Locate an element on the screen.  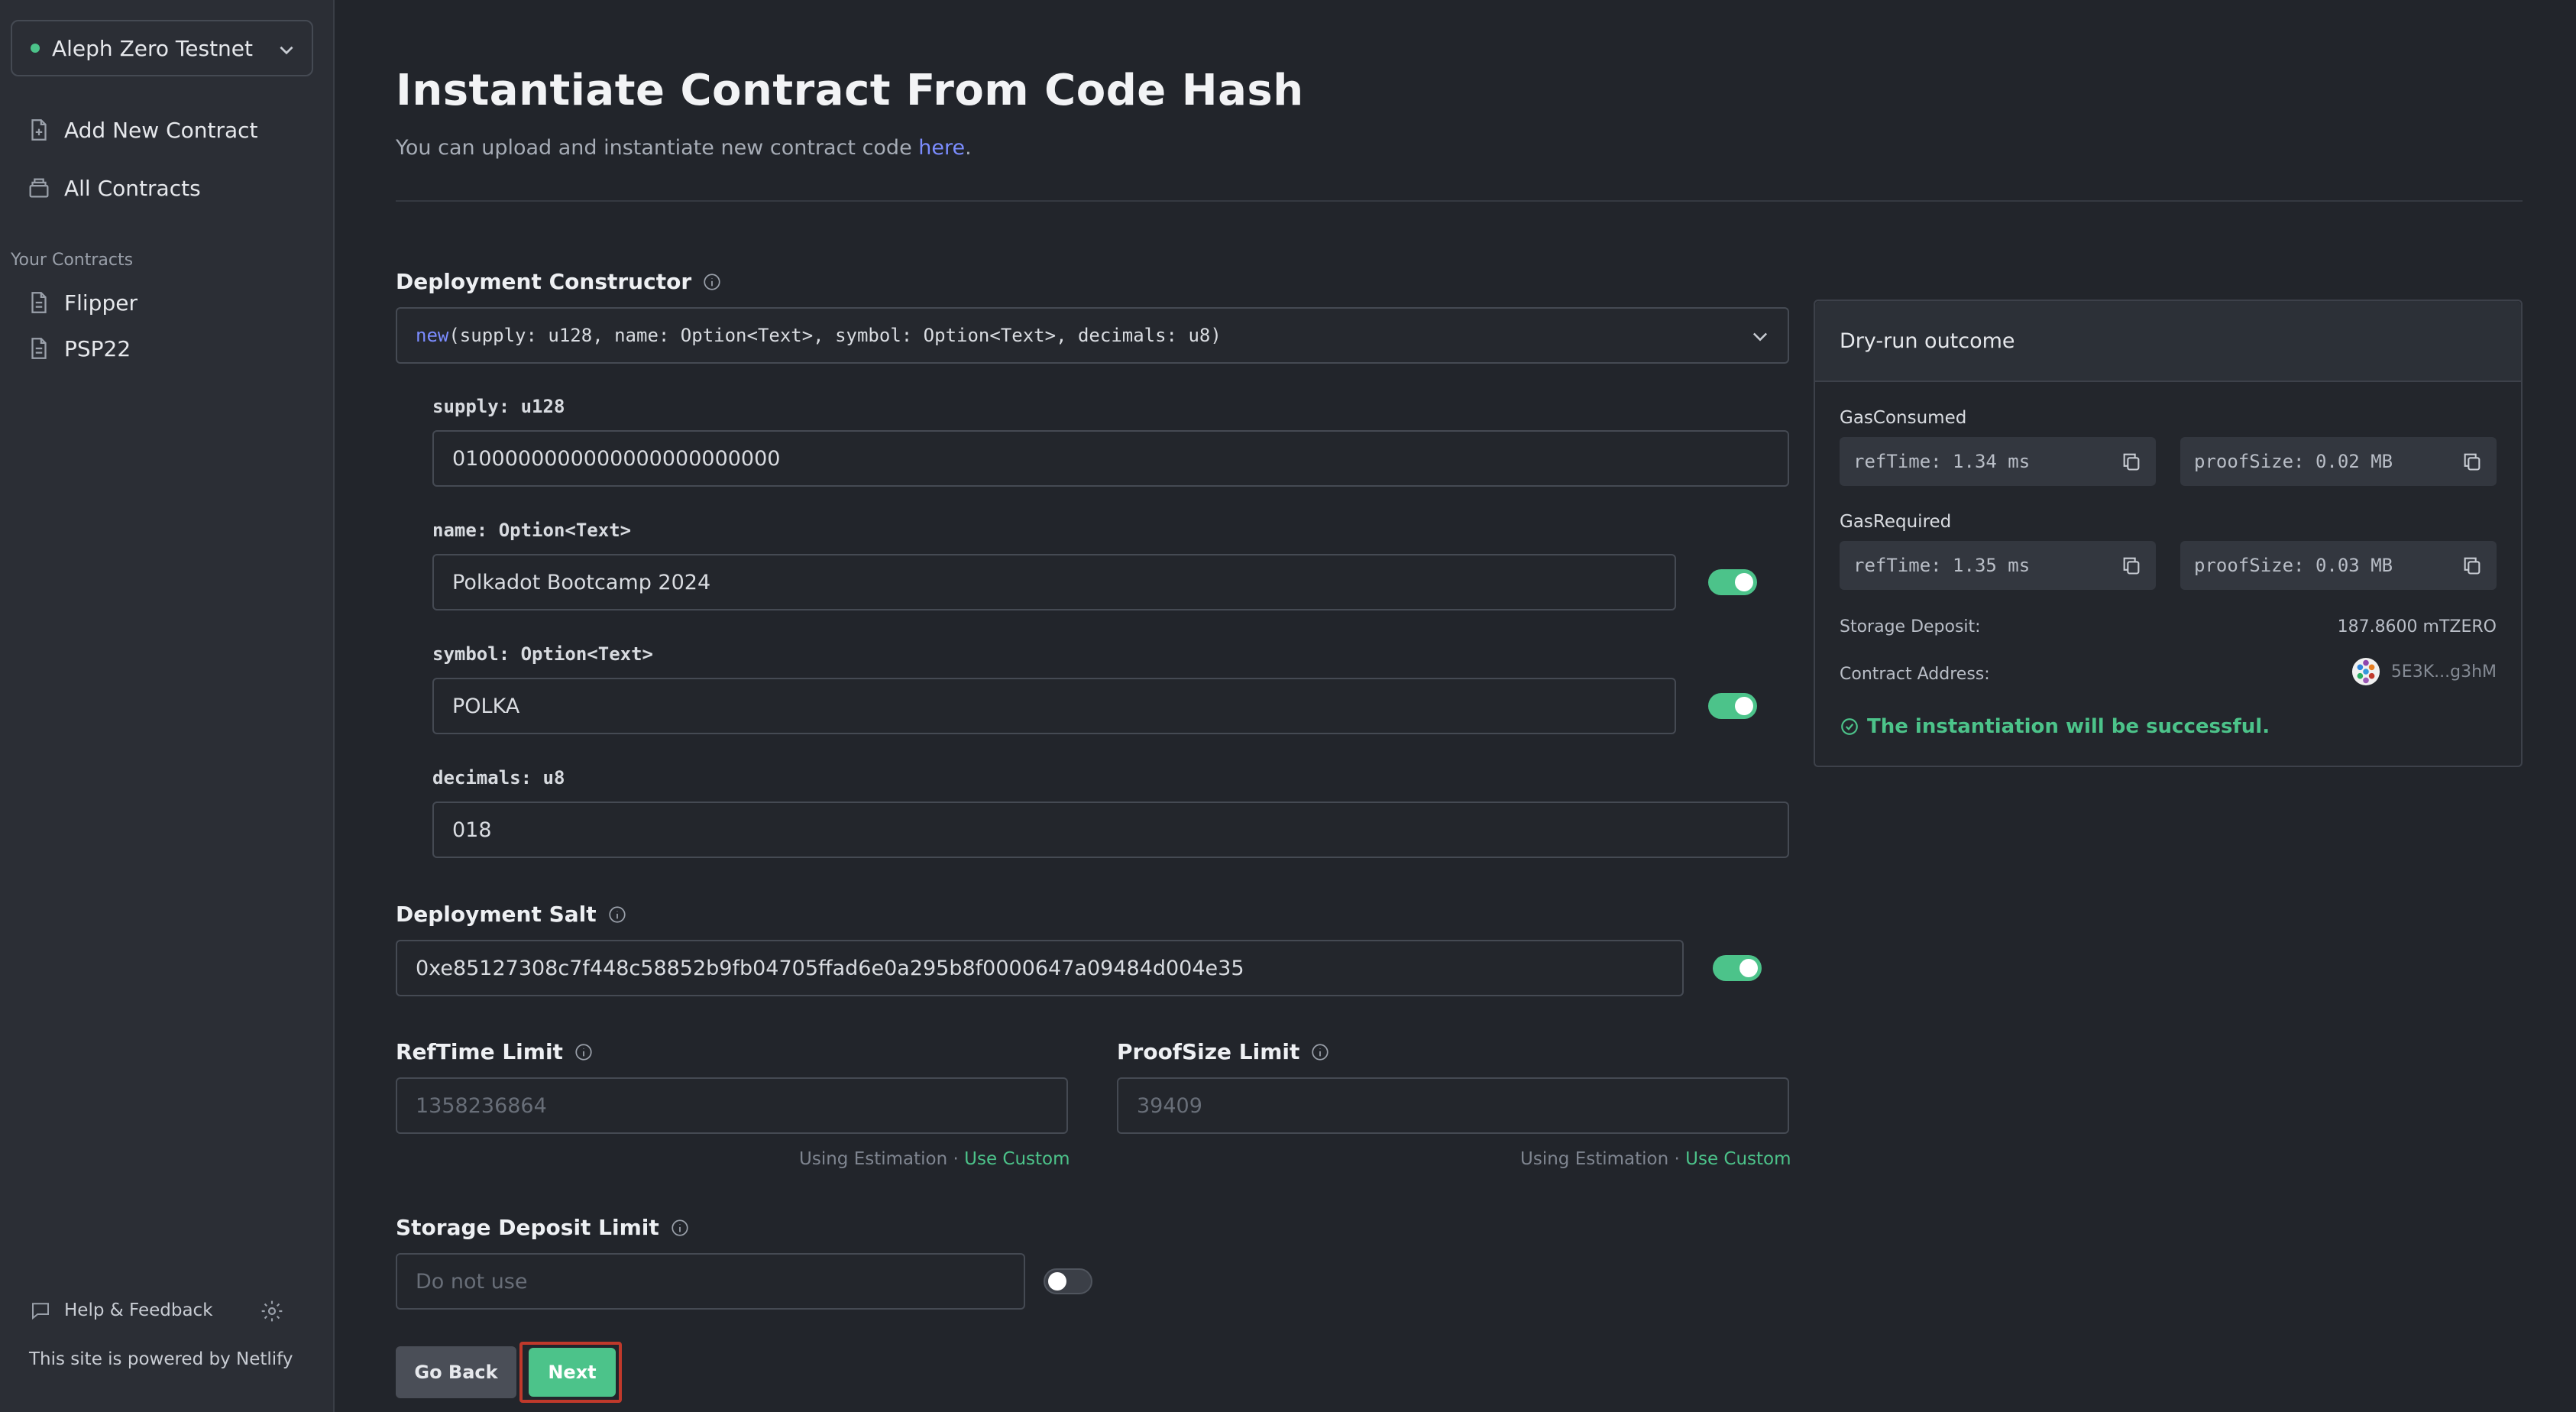
next-button: Next is located at coordinates (572, 1373).